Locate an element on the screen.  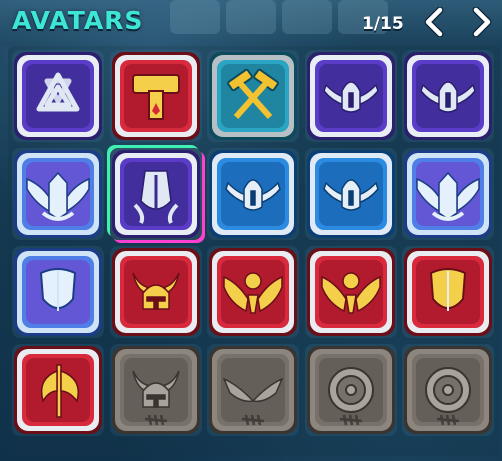
battle-axe-icon is located at coordinates (58, 390).